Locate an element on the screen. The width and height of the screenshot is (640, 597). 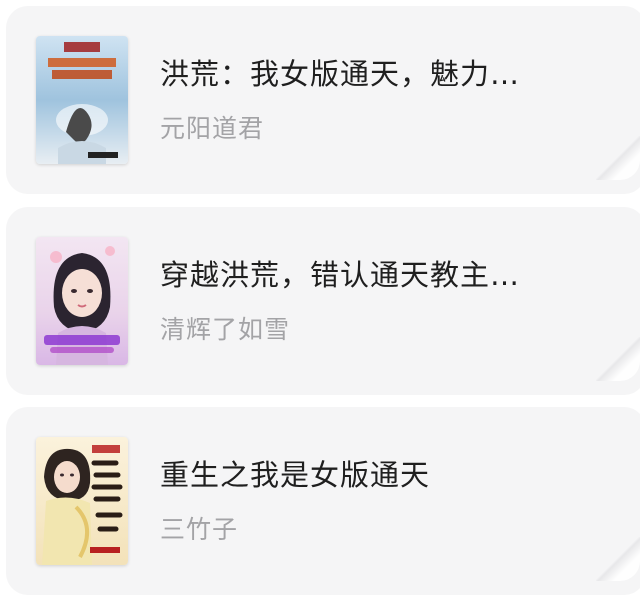
book-author: 清辉了如雪 is located at coordinates (225, 329).